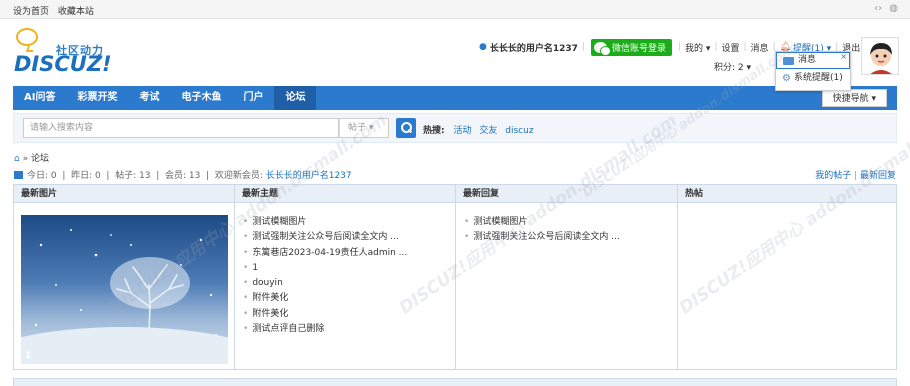 The height and width of the screenshot is (386, 910). I want to click on home-icon: ⌂, so click(17, 159).